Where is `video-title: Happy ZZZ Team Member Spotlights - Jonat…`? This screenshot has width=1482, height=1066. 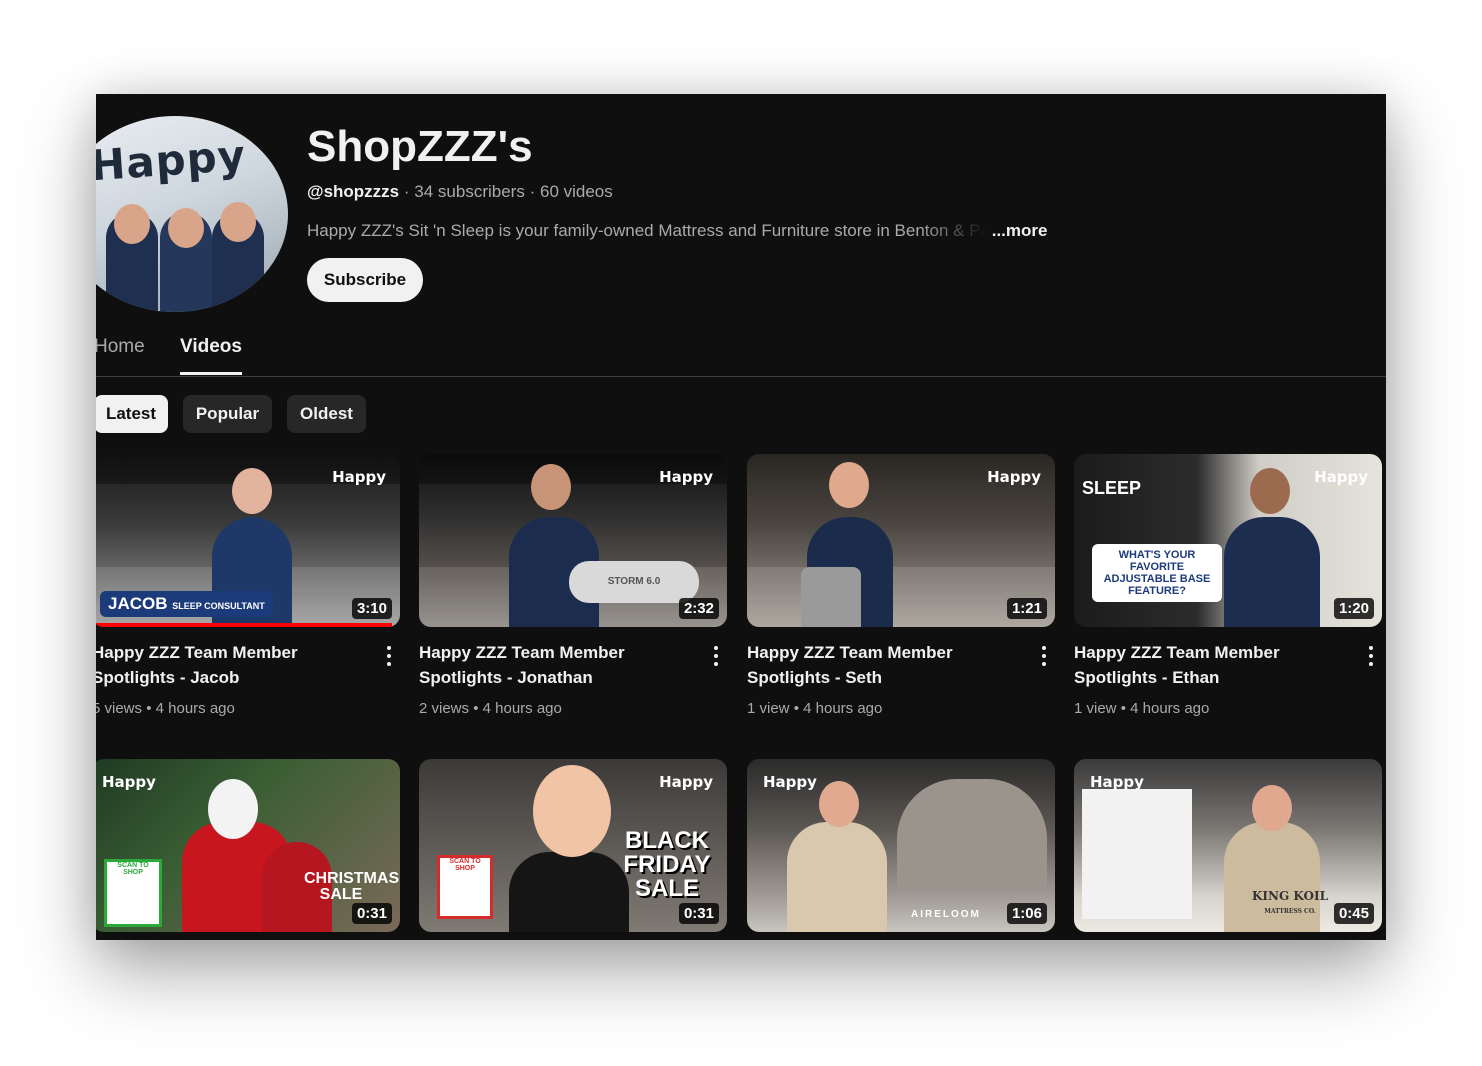 video-title: Happy ZZZ Team Member Spotlights - Jonat… is located at coordinates (549, 665).